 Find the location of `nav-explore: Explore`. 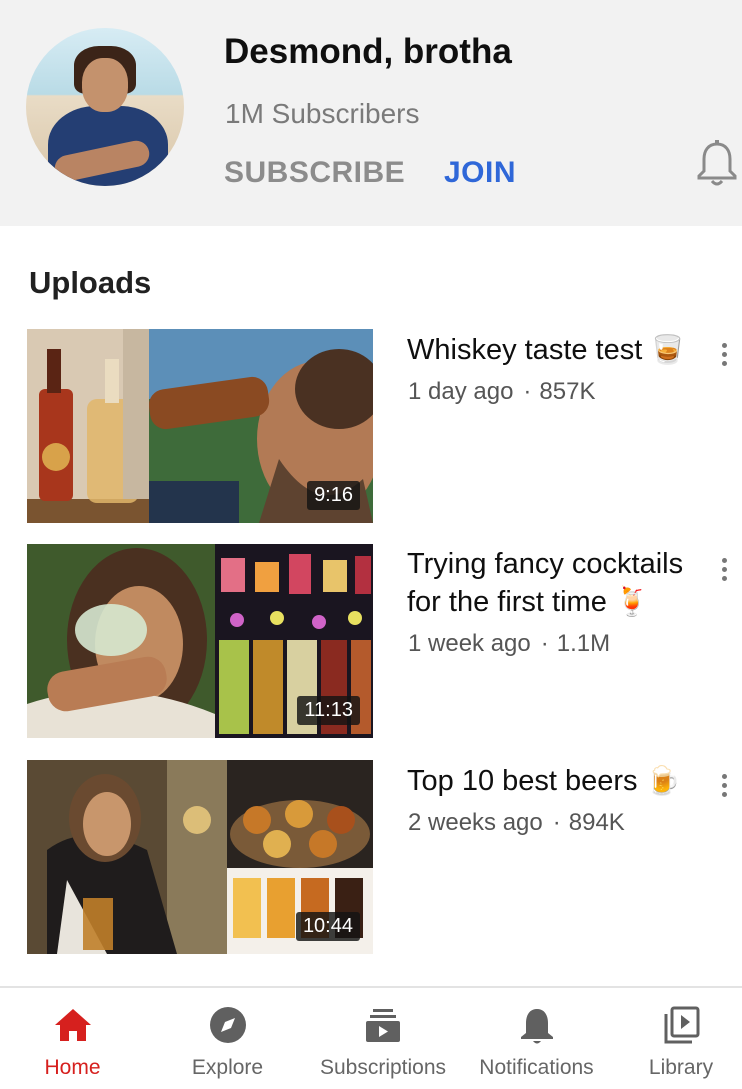

nav-explore: Explore is located at coordinates (227, 1038).